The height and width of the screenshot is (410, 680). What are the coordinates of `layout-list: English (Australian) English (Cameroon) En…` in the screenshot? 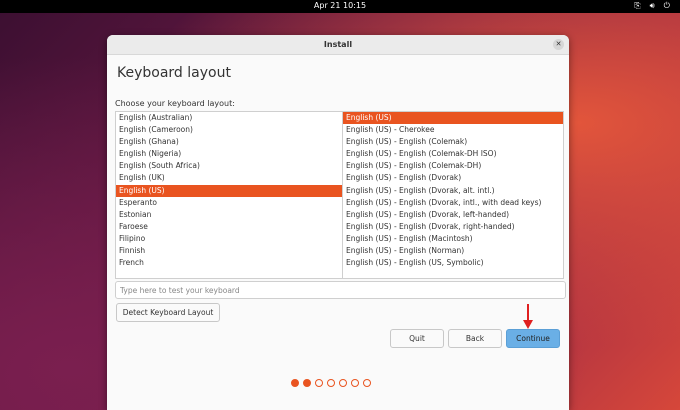 It's located at (229, 195).